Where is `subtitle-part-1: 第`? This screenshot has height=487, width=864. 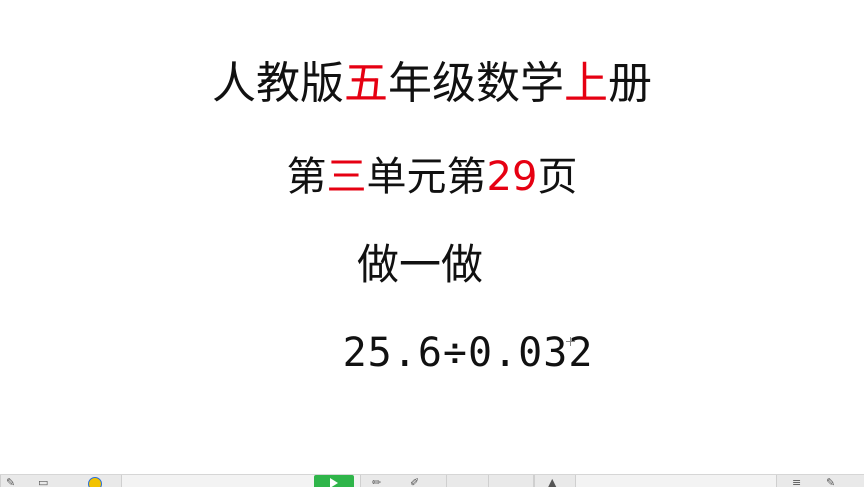
subtitle-part-1: 第 is located at coordinates (306, 177).